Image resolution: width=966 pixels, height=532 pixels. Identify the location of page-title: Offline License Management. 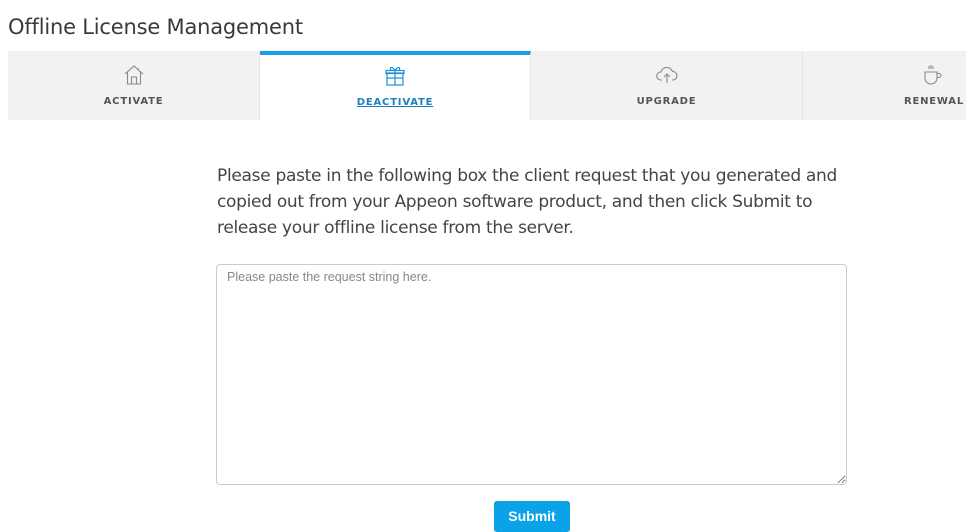
(155, 27).